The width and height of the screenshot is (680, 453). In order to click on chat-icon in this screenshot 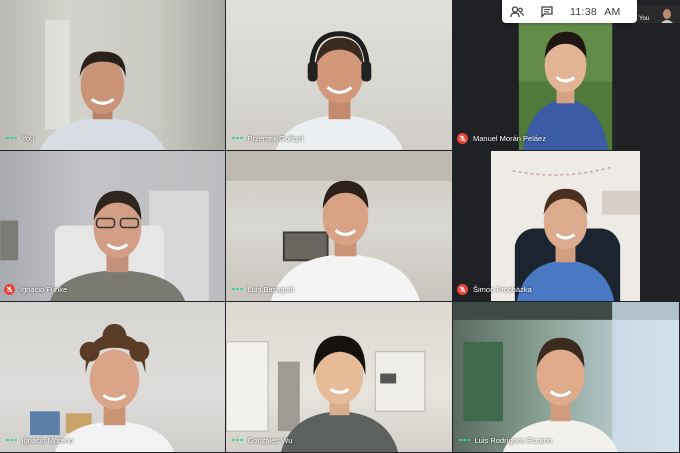, I will do `click(547, 11)`.